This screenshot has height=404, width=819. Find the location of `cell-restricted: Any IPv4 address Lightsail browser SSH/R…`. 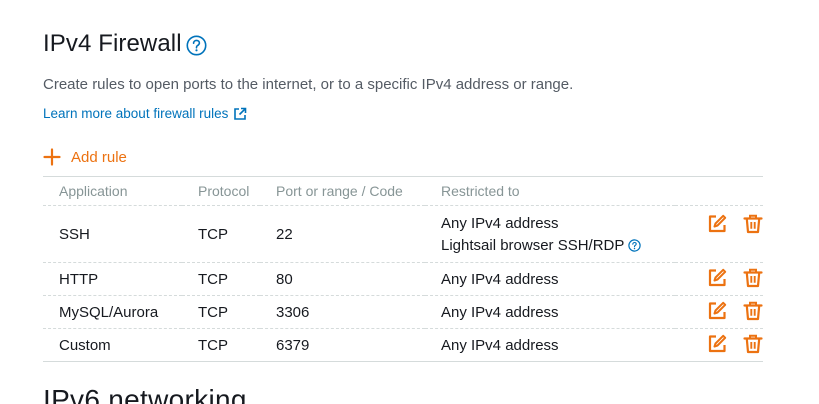

cell-restricted: Any IPv4 address Lightsail browser SSH/R… is located at coordinates (550, 234).